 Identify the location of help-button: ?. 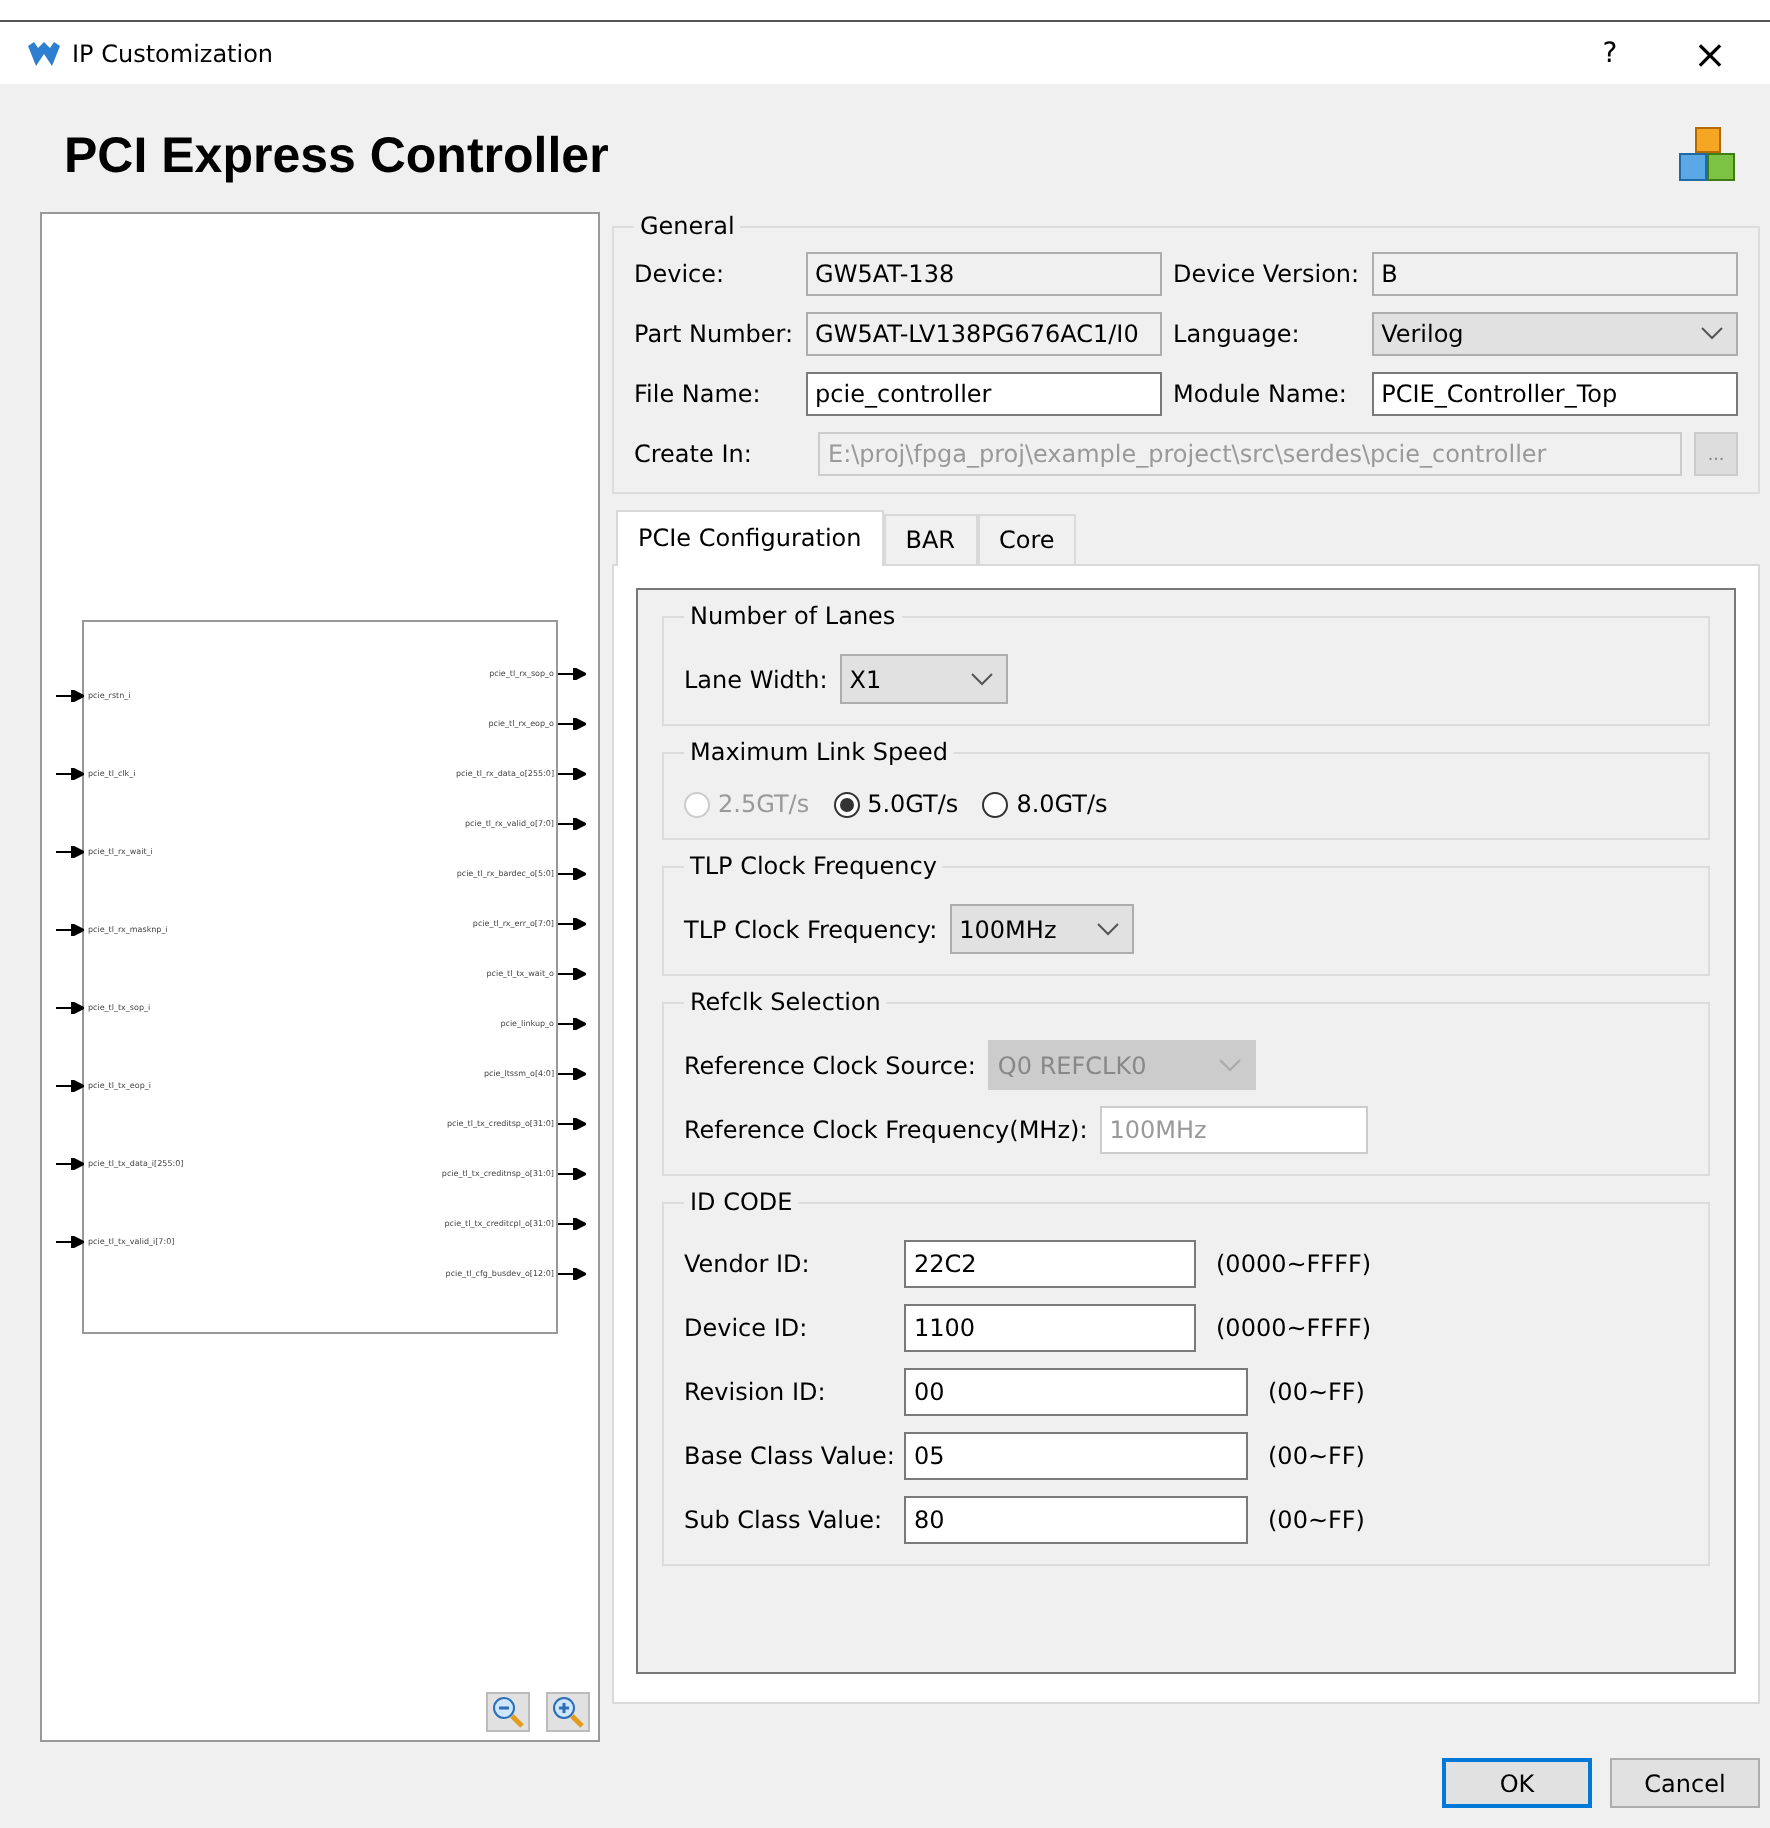
(1610, 53).